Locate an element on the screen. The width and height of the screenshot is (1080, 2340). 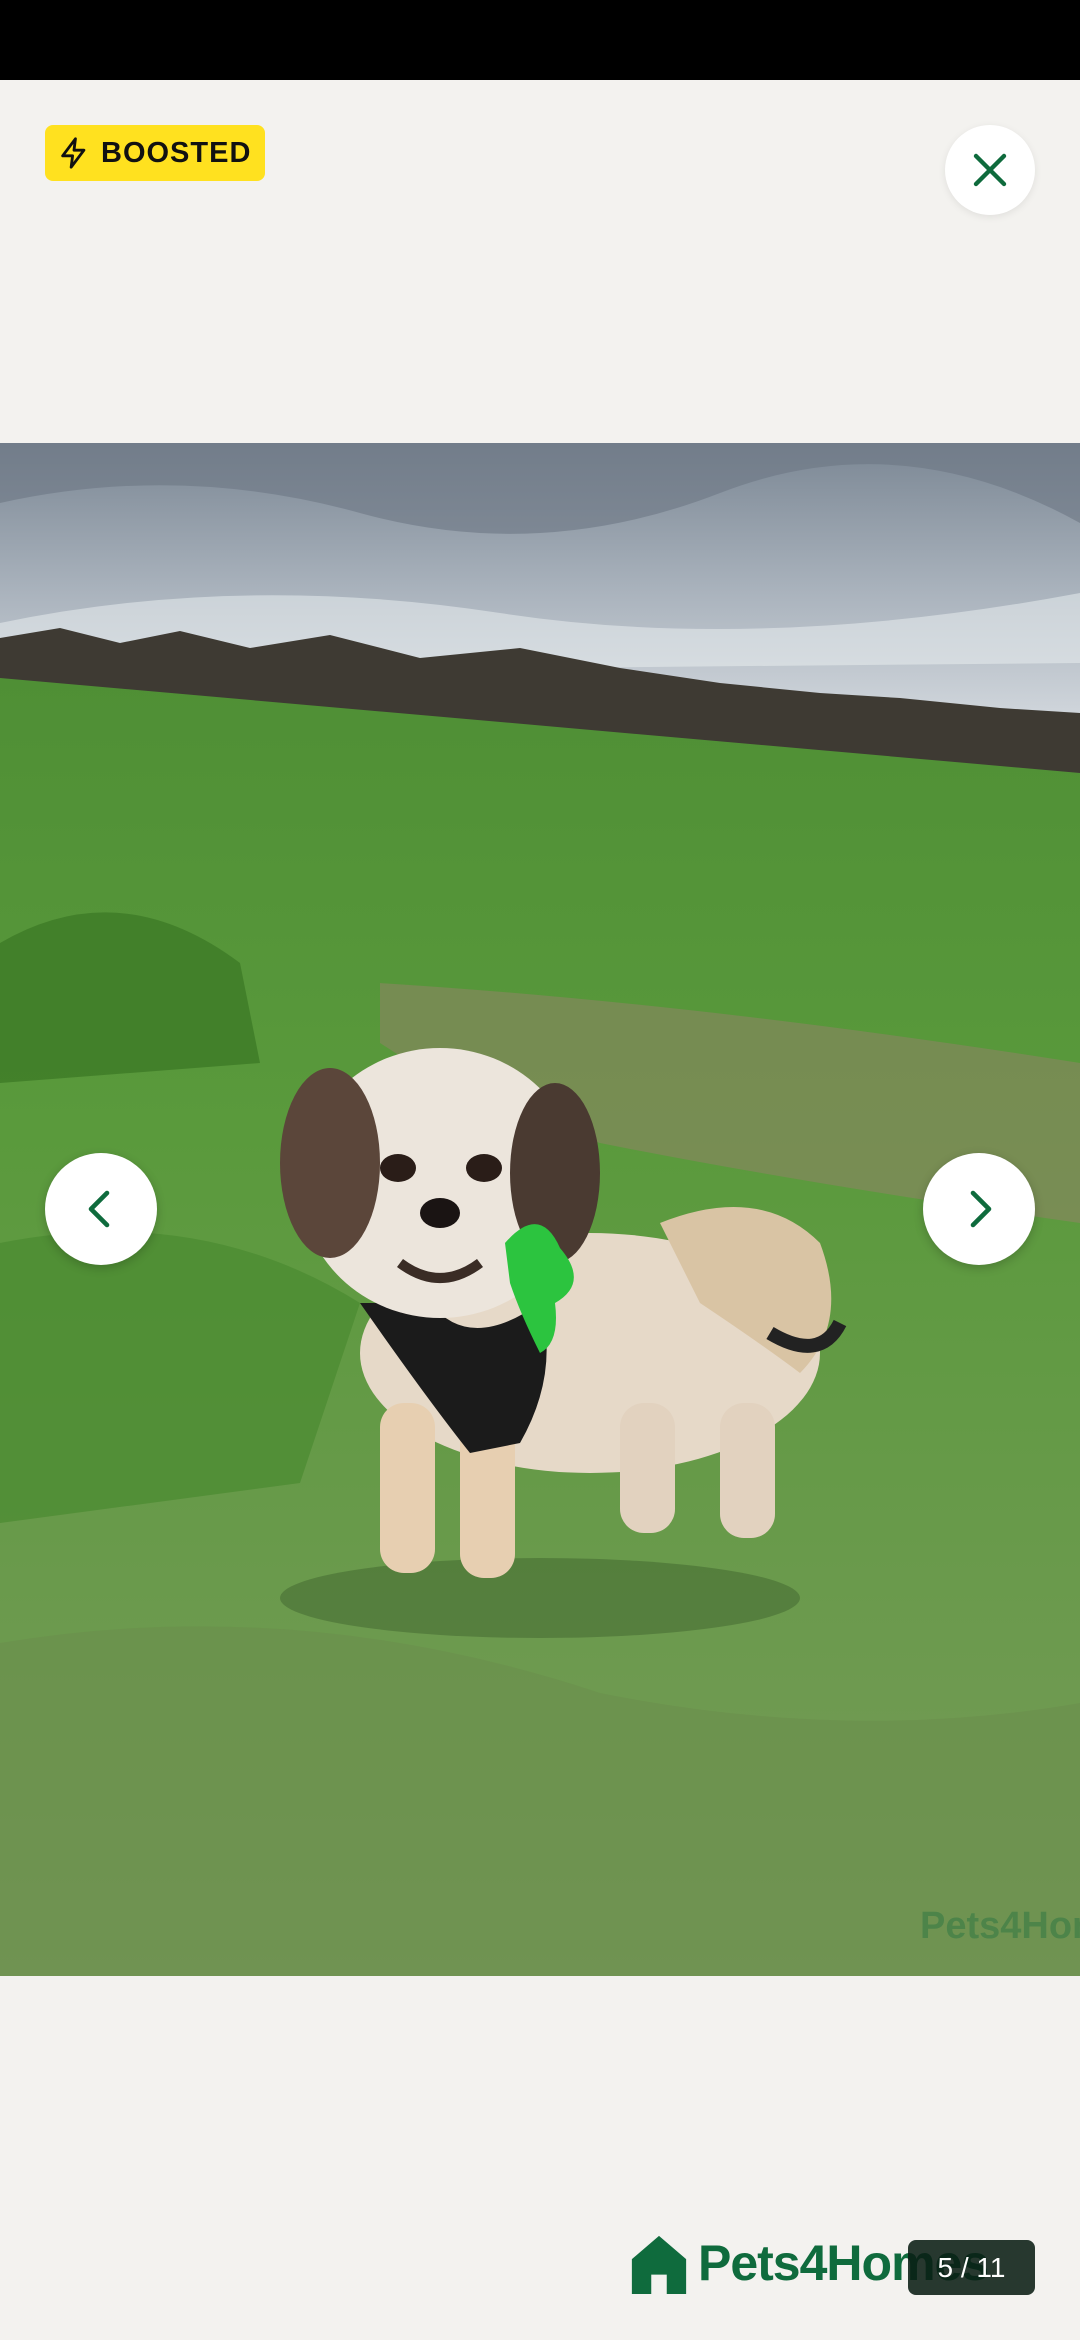
chevron-left-icon is located at coordinates (99, 1209).